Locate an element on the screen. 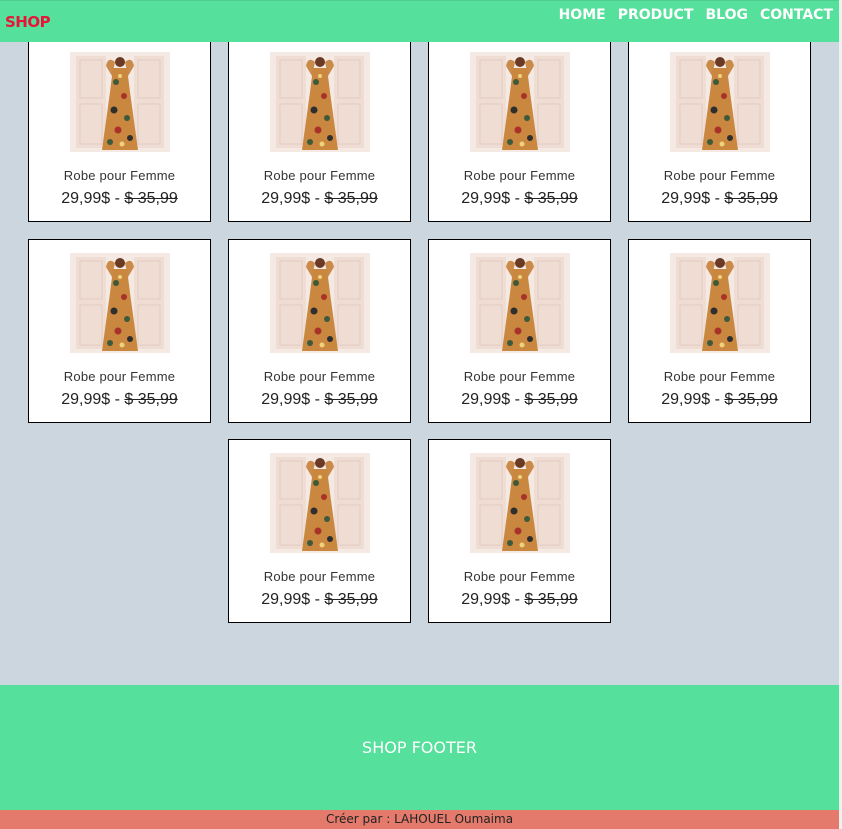 This screenshot has width=842, height=829. footer-credit: Créer par : LAHOUEL Oumaima is located at coordinates (419, 819).